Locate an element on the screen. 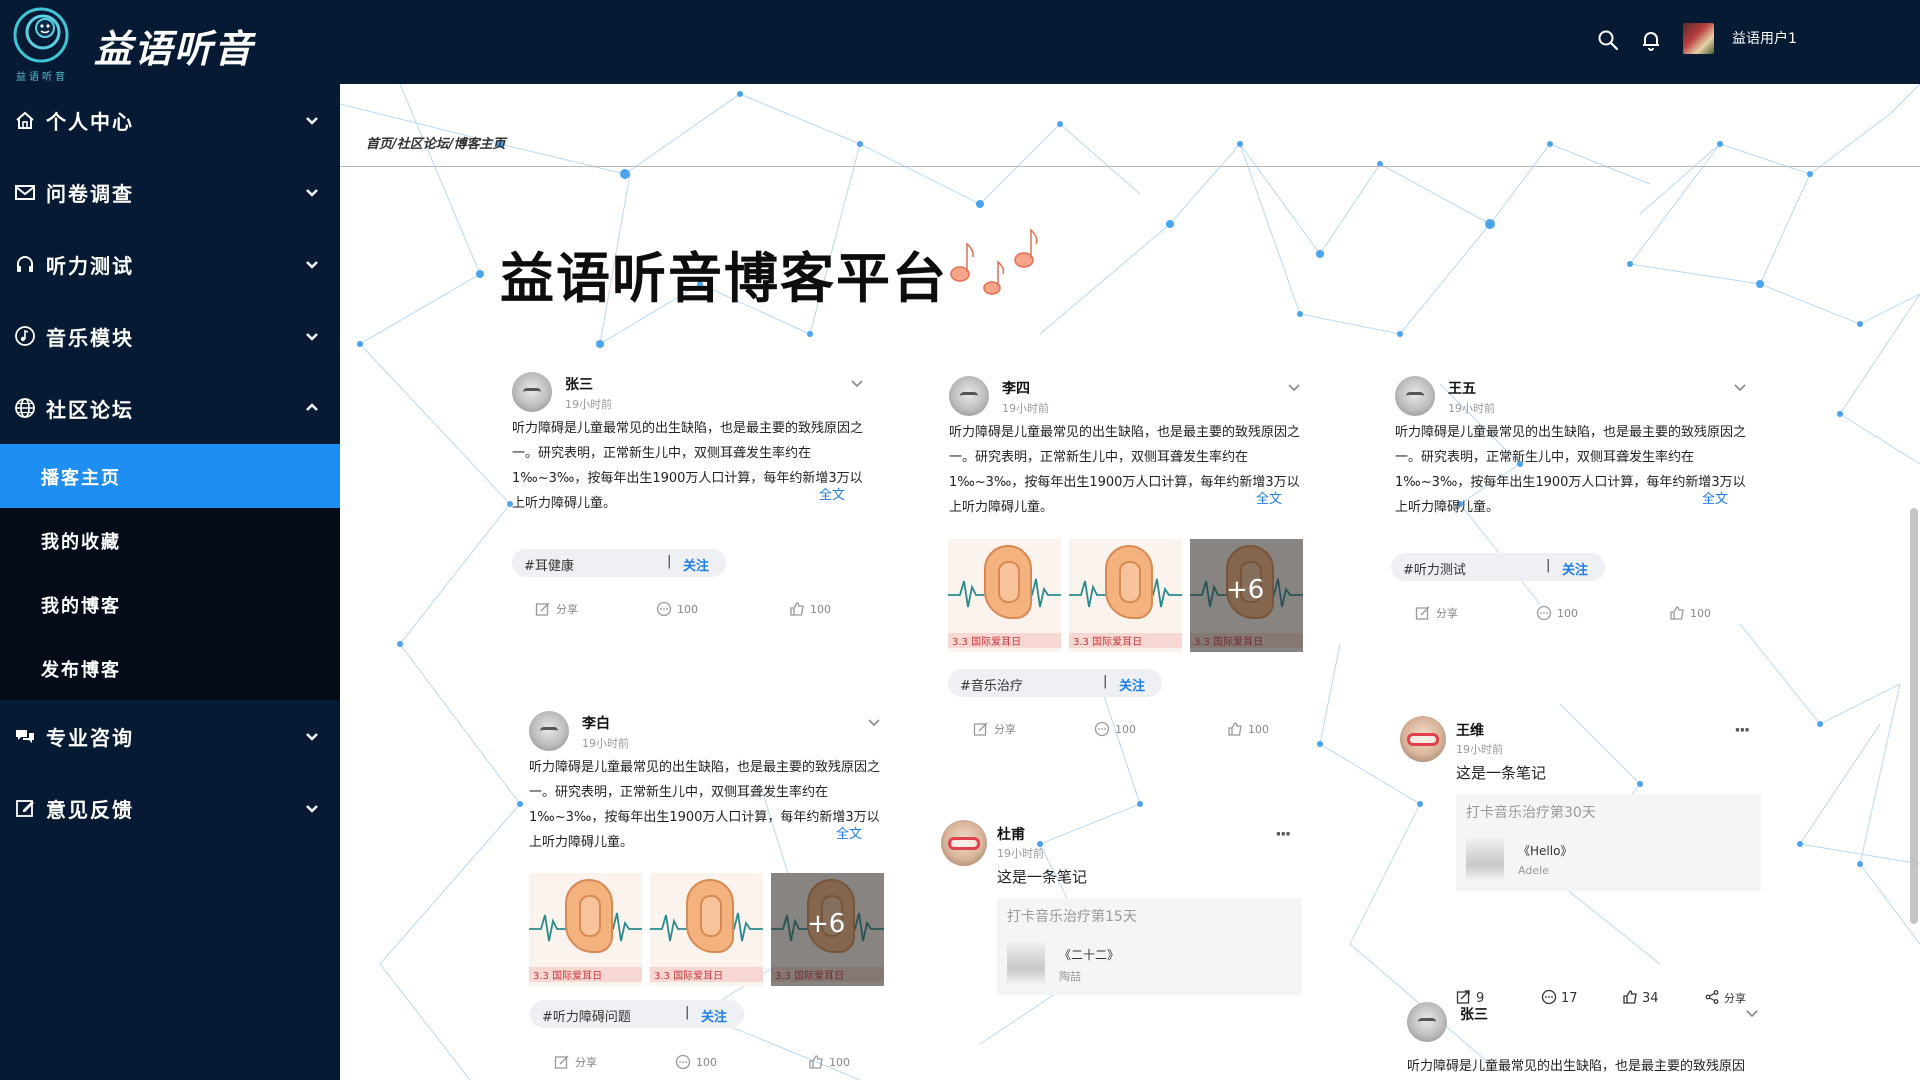 The height and width of the screenshot is (1080, 1920). post-author: 李白 is located at coordinates (596, 723).